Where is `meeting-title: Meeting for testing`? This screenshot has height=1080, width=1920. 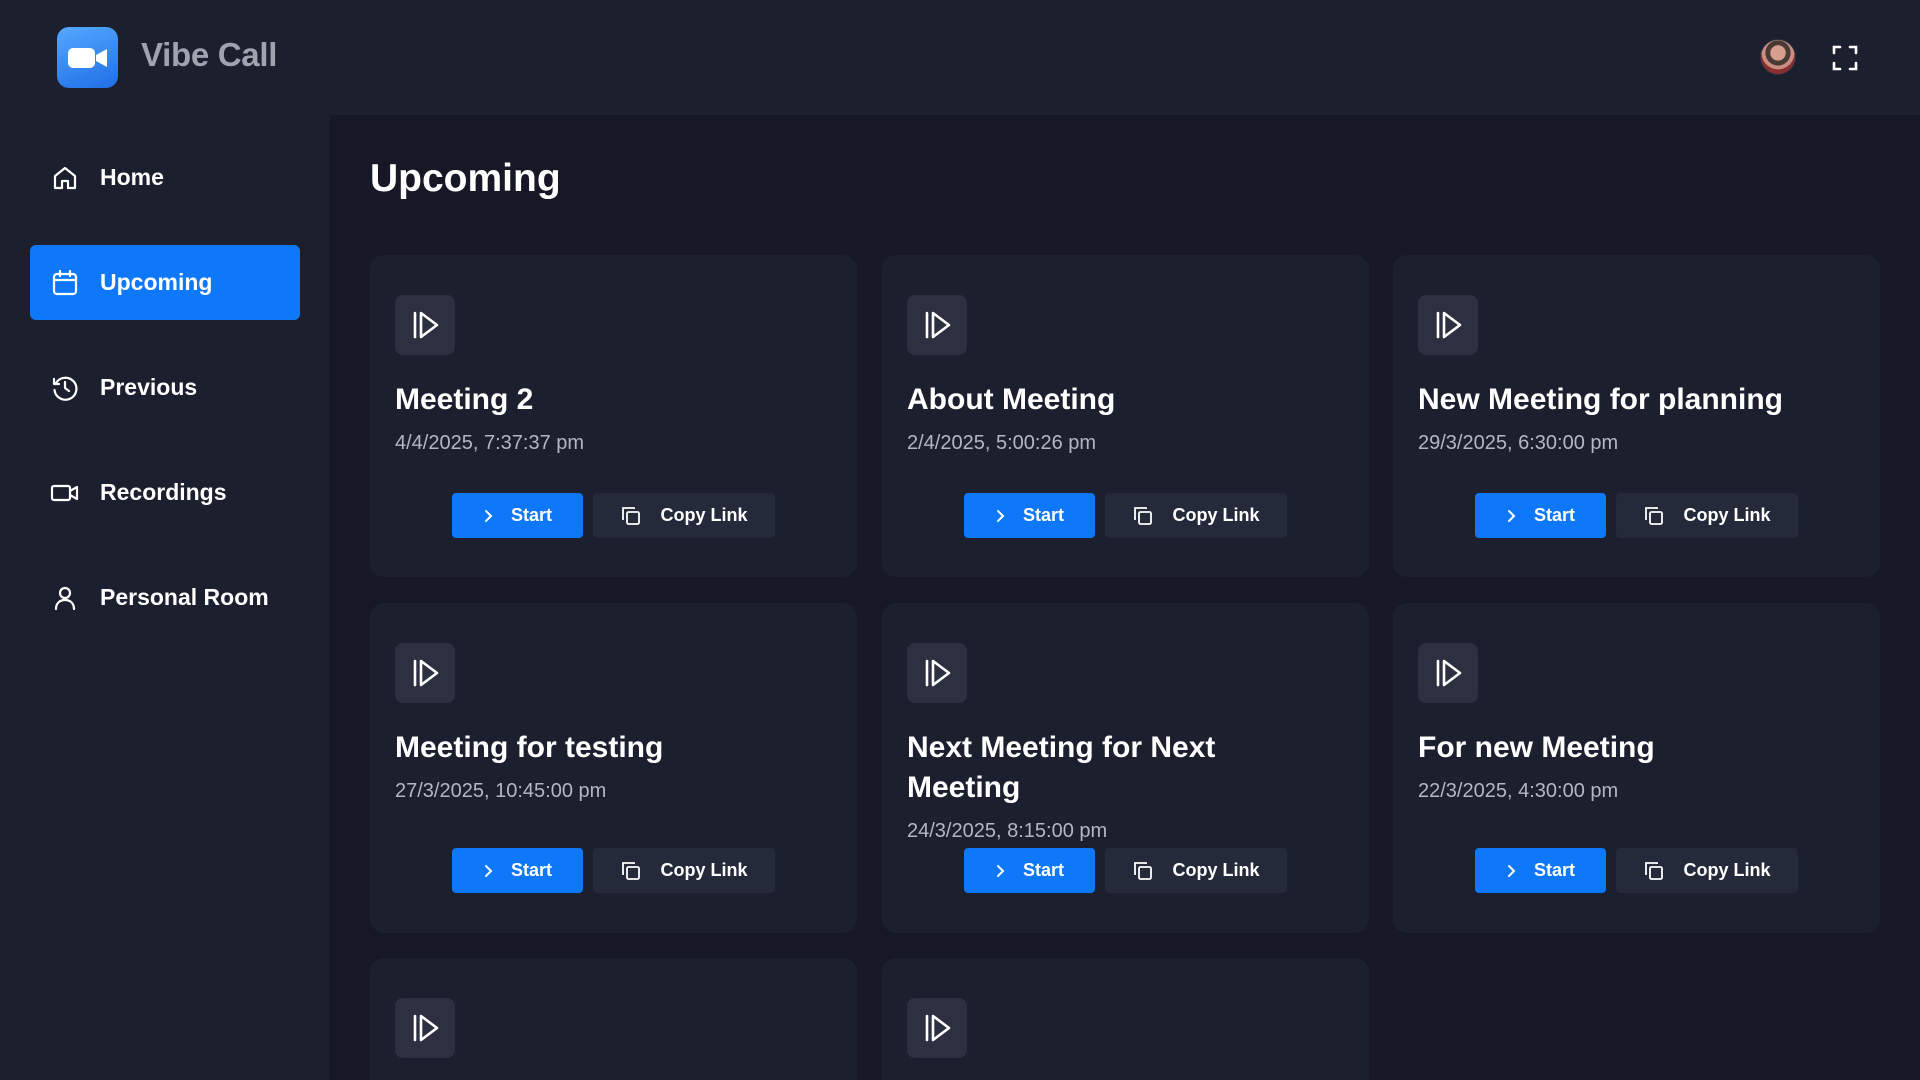
meeting-title: Meeting for testing is located at coordinates (529, 747).